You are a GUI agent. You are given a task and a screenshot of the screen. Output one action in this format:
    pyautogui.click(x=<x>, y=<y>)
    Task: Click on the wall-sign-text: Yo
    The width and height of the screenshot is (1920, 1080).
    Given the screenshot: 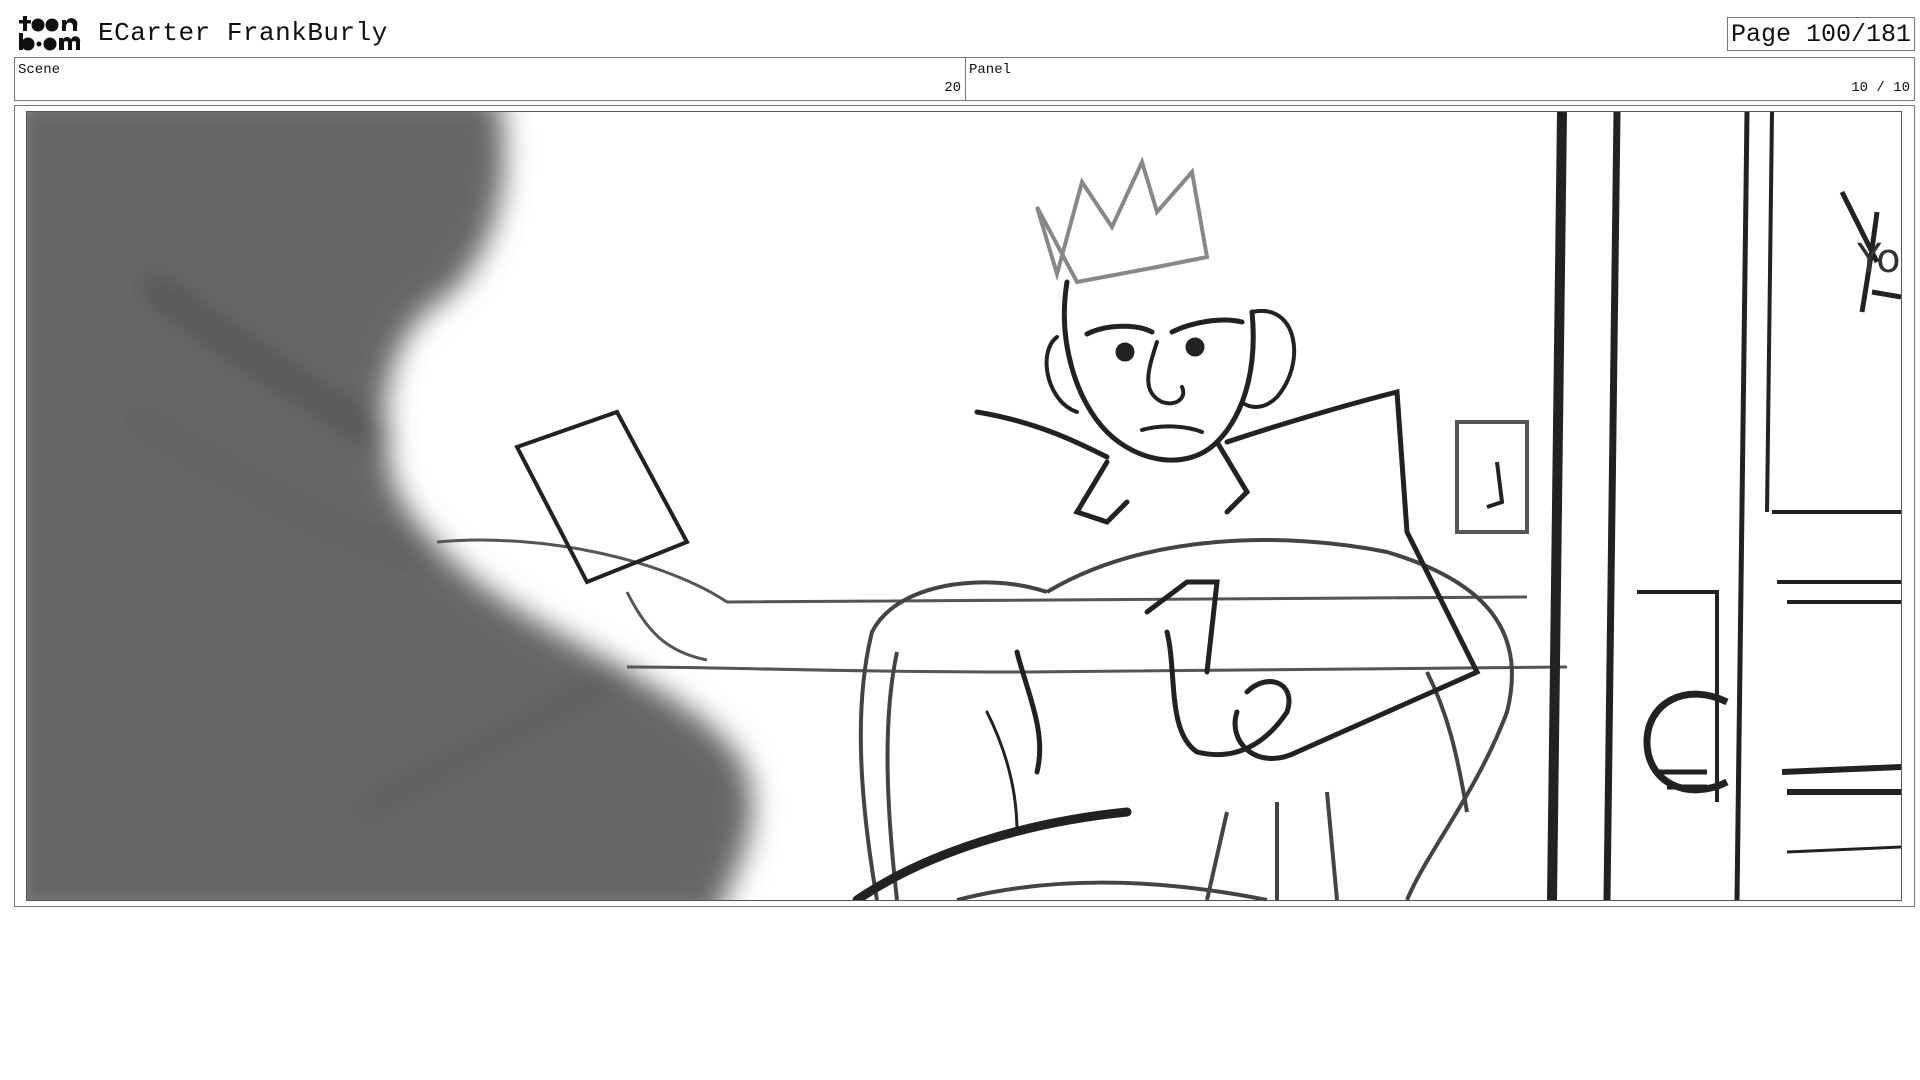 What is the action you would take?
    pyautogui.click(x=1878, y=259)
    